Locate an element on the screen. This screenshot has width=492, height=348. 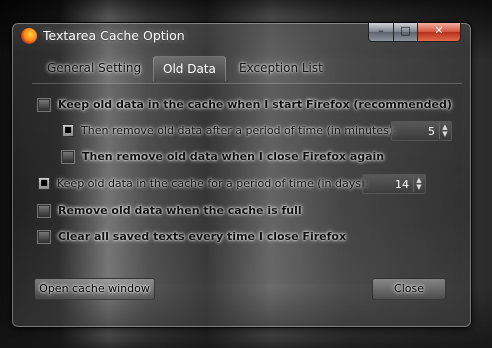
clear-on-close-checkbox is located at coordinates (44, 236).